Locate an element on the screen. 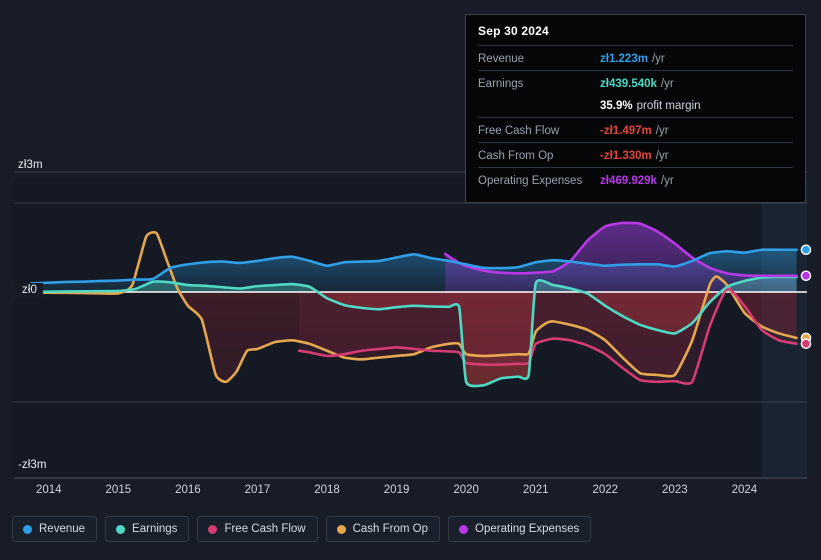 This screenshot has height=560, width=821. tooltip-row-value: zł439.540k is located at coordinates (628, 84).